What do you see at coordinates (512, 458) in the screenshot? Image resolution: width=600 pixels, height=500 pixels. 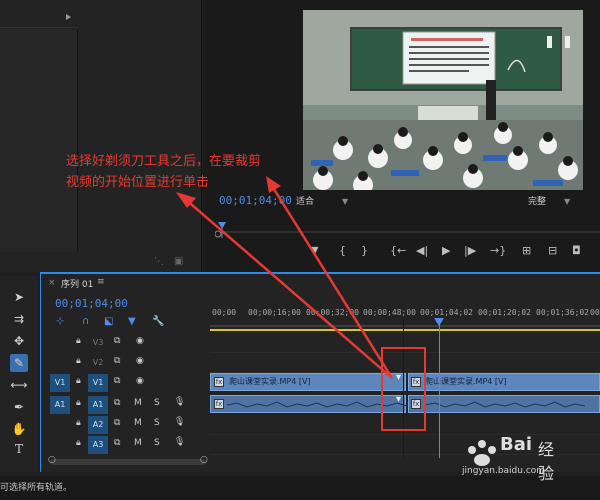 I see `baidu-jingyan-watermark: Bai 经验 jingyan.baidu.com` at bounding box center [512, 458].